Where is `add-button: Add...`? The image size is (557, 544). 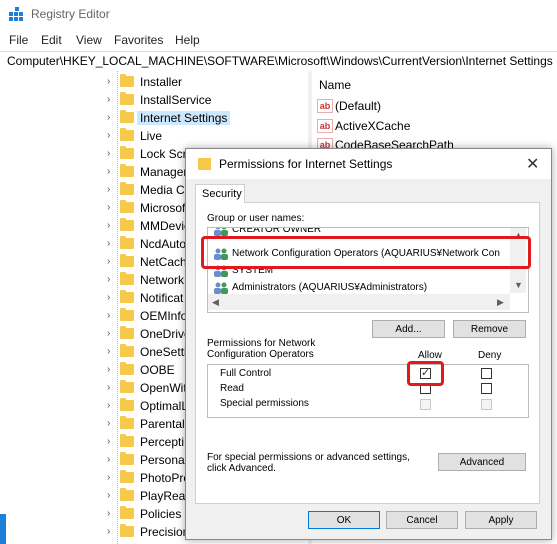
add-button: Add... is located at coordinates (408, 329).